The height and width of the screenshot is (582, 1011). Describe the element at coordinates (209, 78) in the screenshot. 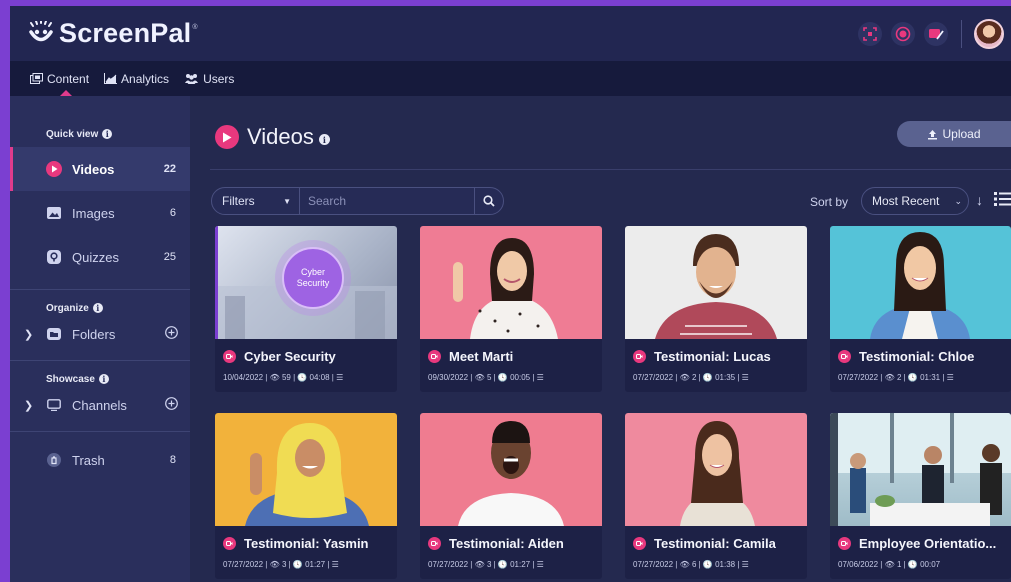

I see `tab-users: Users` at that location.